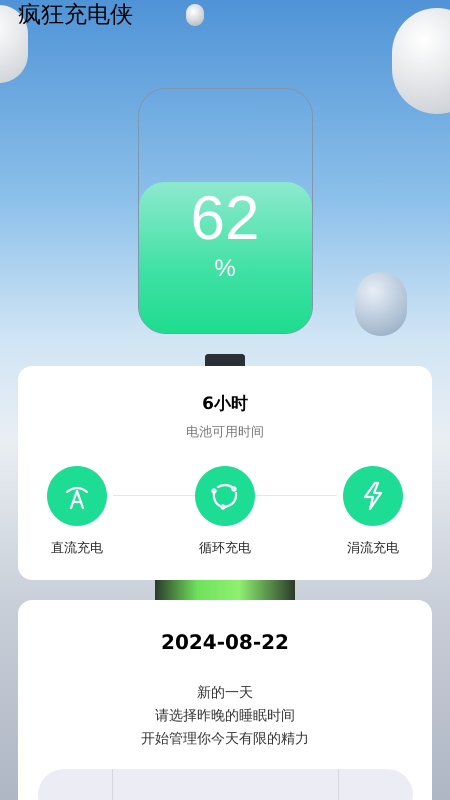 This screenshot has height=800, width=450. Describe the element at coordinates (225, 219) in the screenshot. I see `battery-percent: 62` at that location.